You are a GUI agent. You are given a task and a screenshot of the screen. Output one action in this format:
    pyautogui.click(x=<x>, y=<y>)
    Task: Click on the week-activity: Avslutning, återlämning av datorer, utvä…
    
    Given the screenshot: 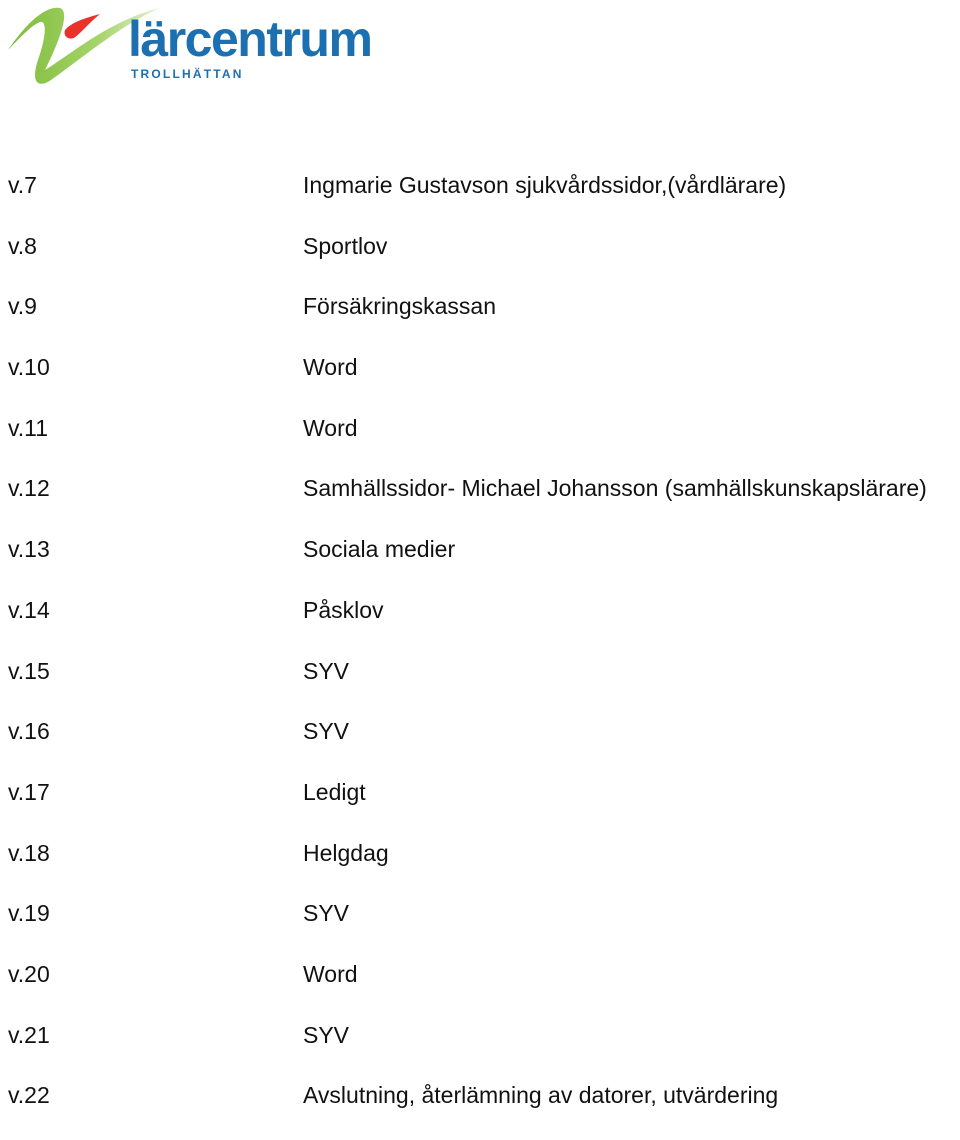 What is the action you would take?
    pyautogui.click(x=541, y=1095)
    